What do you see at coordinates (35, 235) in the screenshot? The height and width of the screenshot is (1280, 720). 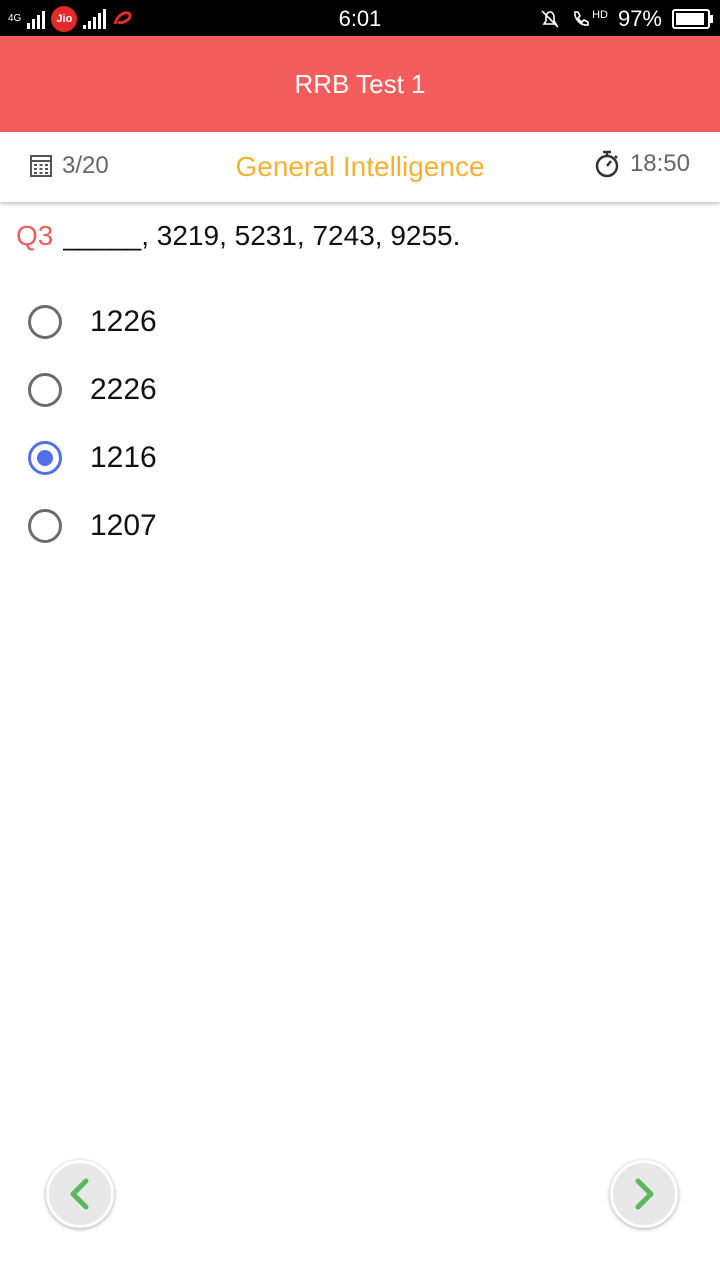 I see `question-number: Q3` at bounding box center [35, 235].